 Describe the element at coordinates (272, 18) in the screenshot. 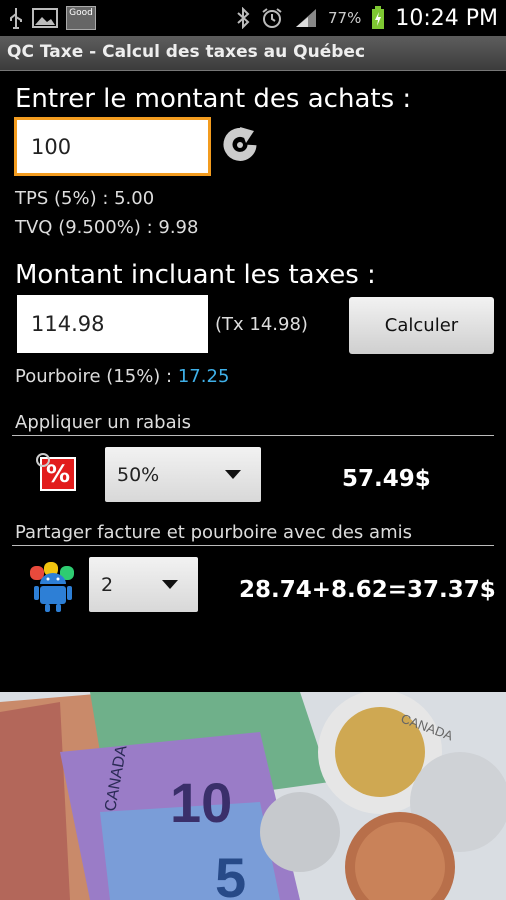

I see `alarm-icon` at that location.